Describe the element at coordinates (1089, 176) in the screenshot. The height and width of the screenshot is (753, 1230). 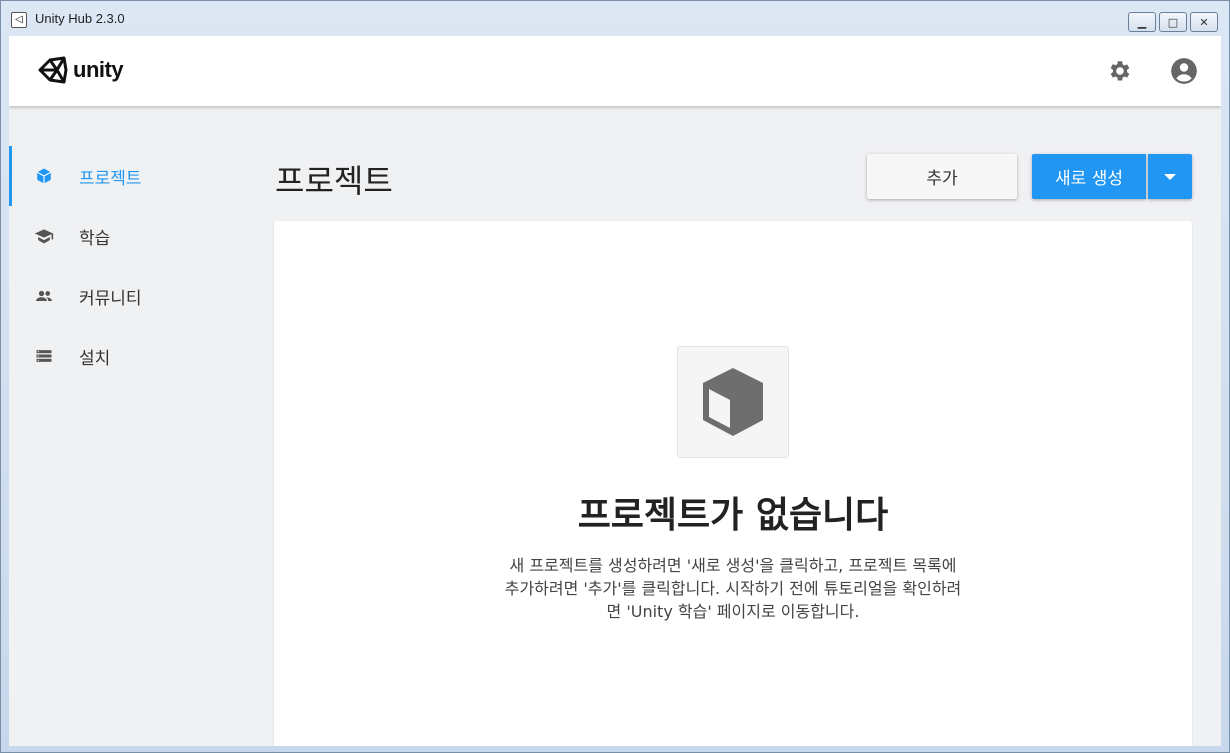
I see `new-project-button: 새로 생성` at that location.